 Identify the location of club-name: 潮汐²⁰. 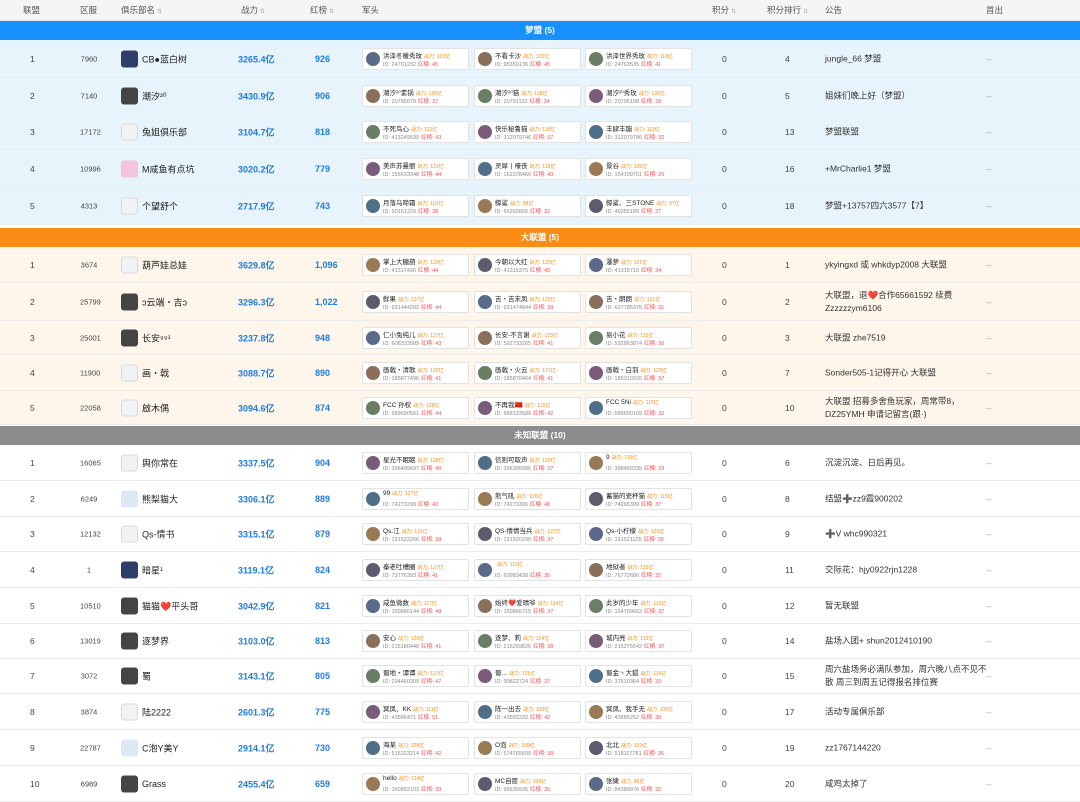
(154, 95).